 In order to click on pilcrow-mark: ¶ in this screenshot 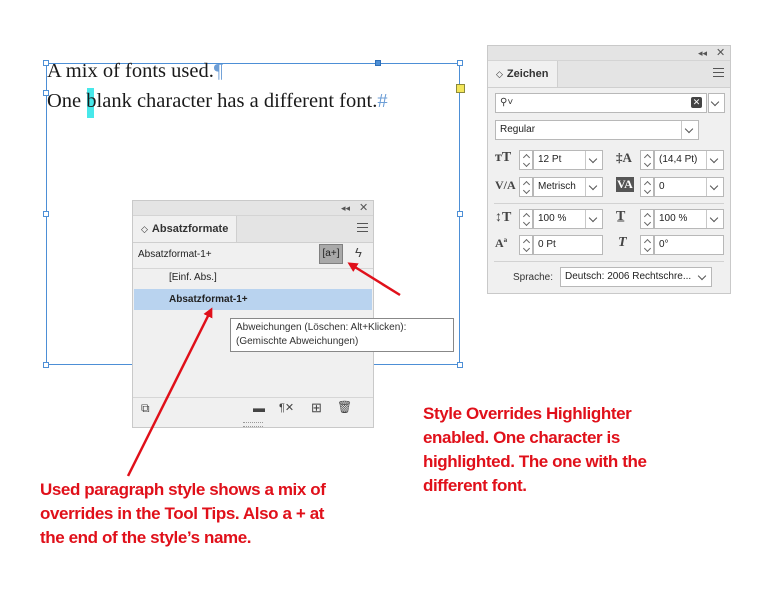, I will do `click(218, 71)`.